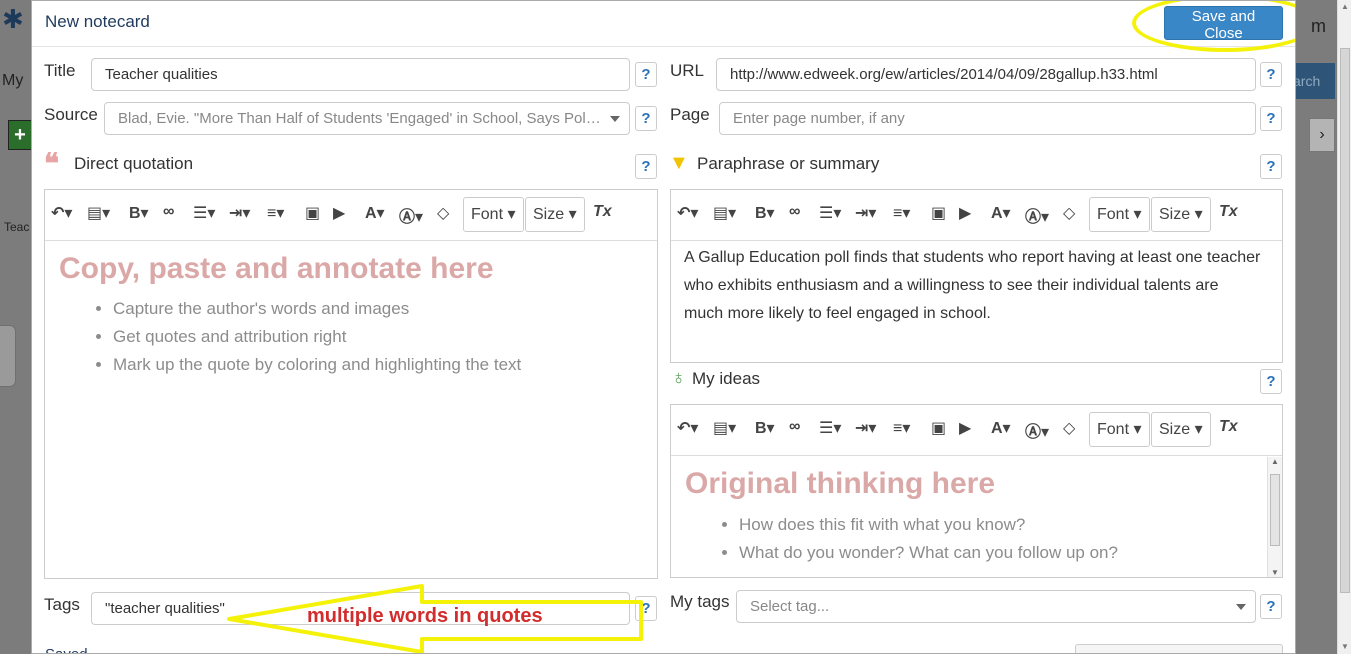  I want to click on paraphrase-help-icon: ?, so click(1271, 166).